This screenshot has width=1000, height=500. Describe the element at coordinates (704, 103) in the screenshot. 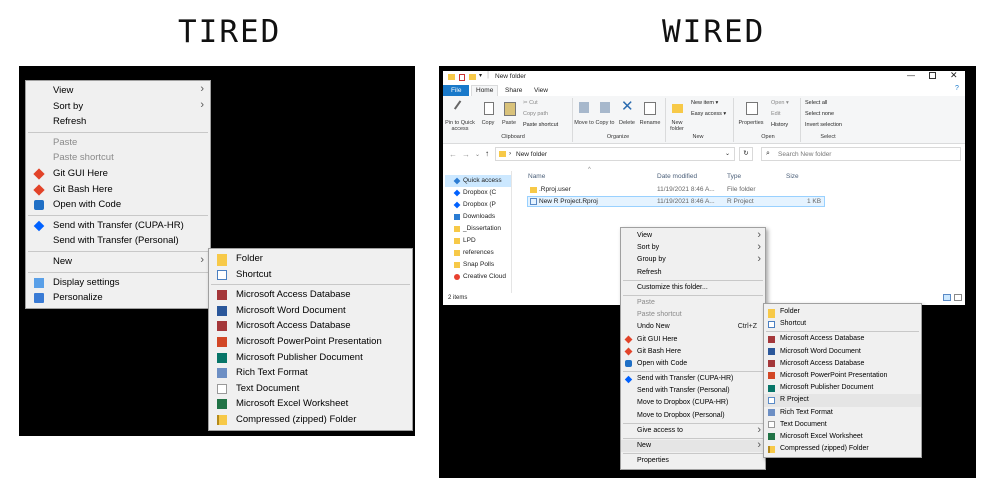

I see `new-item-button: New item ▾` at that location.